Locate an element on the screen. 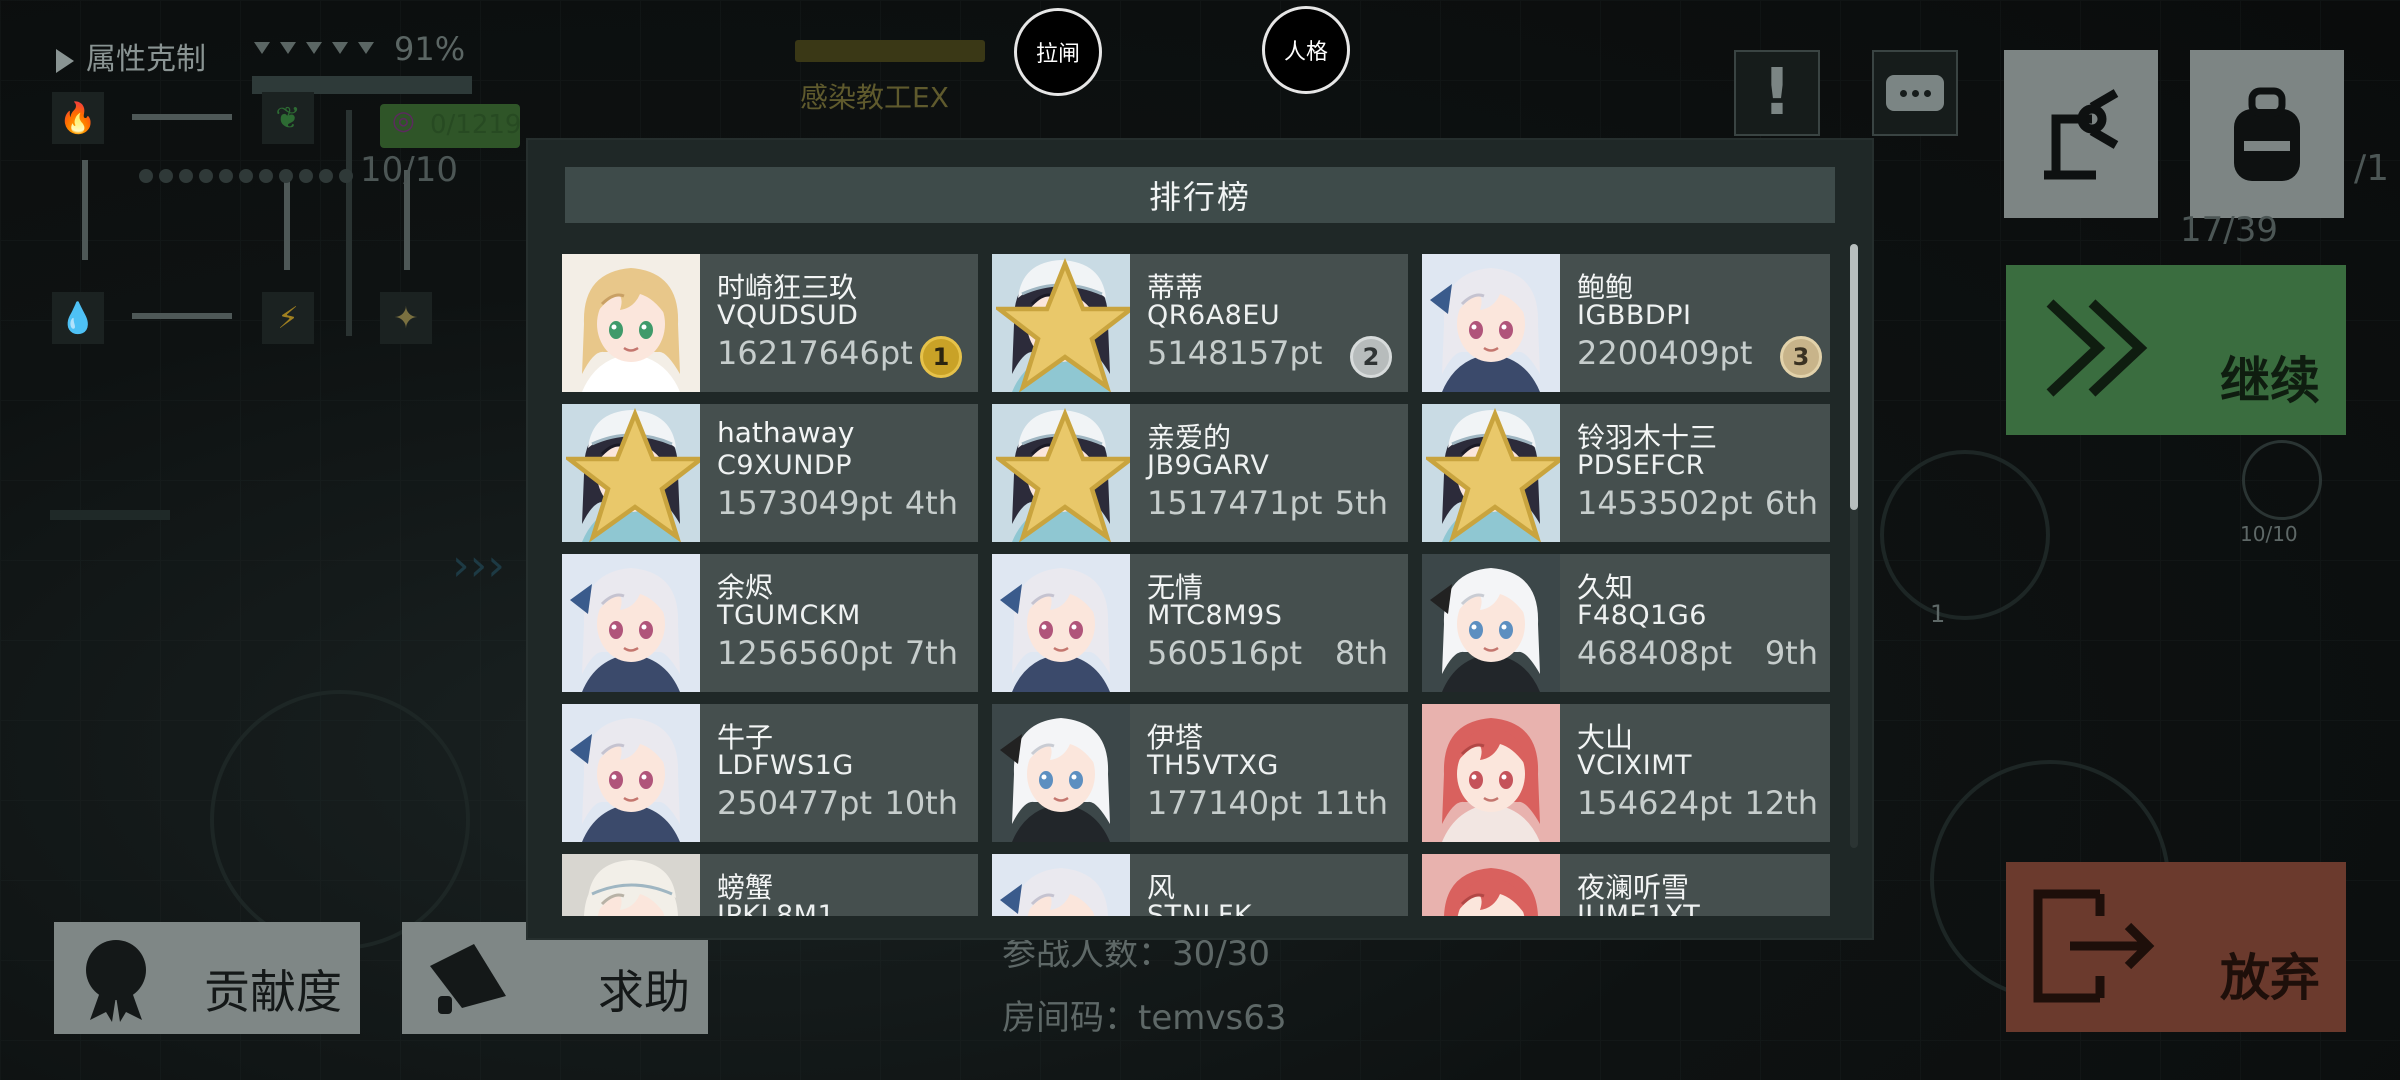  player-rank: 8th is located at coordinates (1361, 653).